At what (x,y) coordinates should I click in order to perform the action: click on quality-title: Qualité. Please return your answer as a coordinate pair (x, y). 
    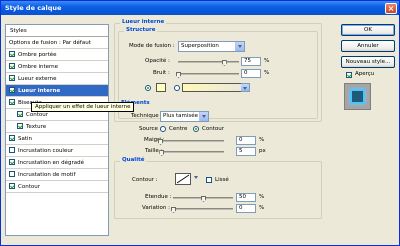
    Looking at the image, I should click on (133, 160).